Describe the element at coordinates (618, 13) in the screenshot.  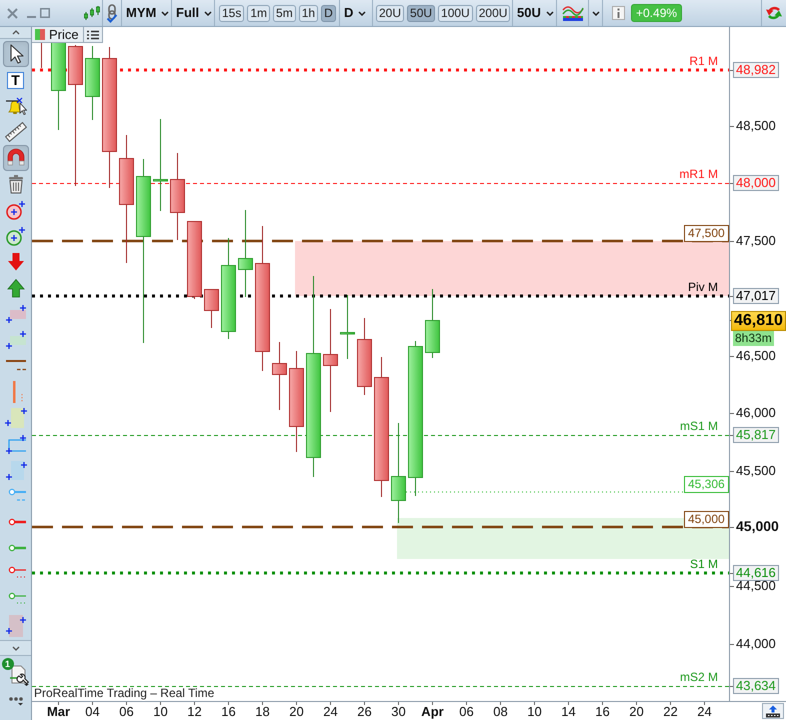
I see `info-icon` at that location.